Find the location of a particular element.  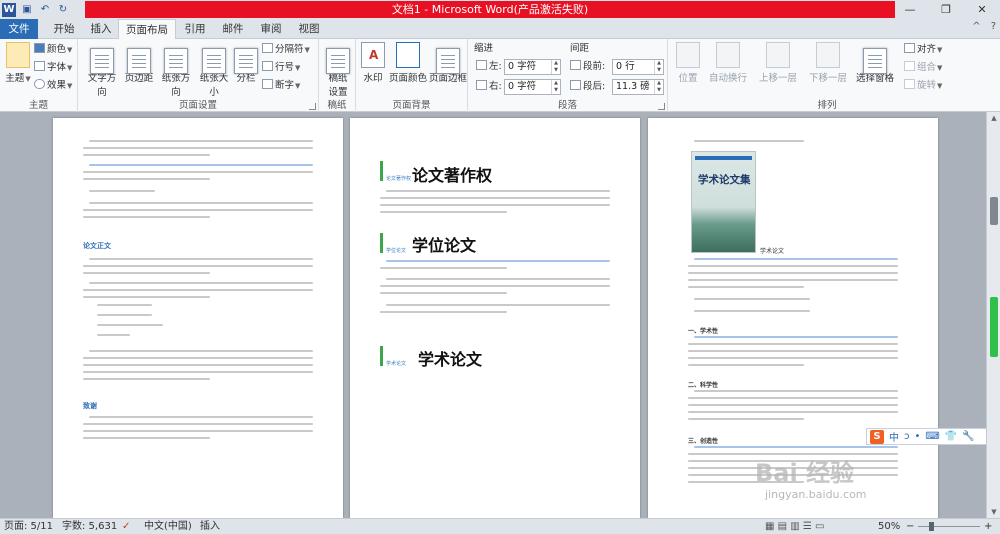

group-label-draft: 稿纸 is located at coordinates (337, 105).